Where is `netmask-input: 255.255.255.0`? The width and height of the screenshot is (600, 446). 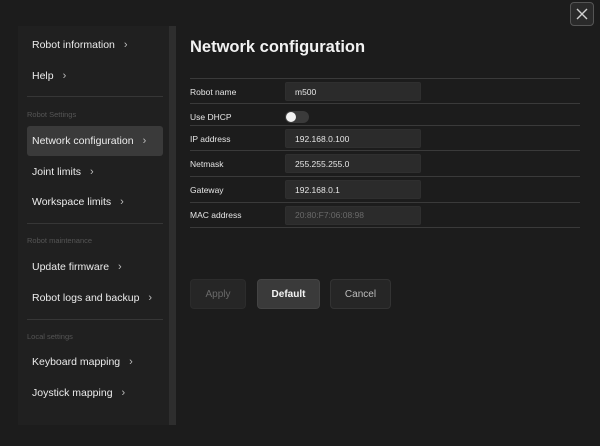 netmask-input: 255.255.255.0 is located at coordinates (353, 163).